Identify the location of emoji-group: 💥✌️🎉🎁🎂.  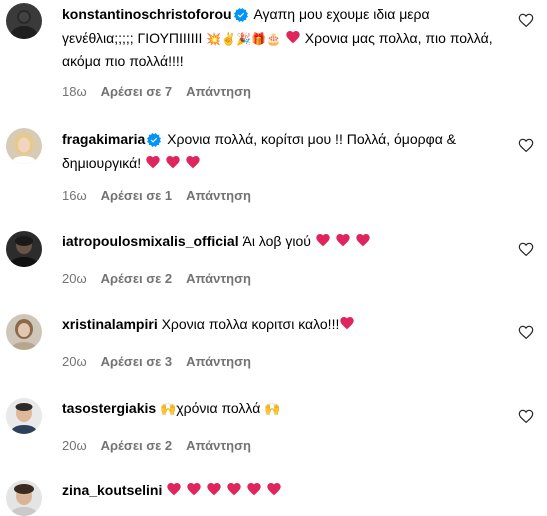
(243, 39).